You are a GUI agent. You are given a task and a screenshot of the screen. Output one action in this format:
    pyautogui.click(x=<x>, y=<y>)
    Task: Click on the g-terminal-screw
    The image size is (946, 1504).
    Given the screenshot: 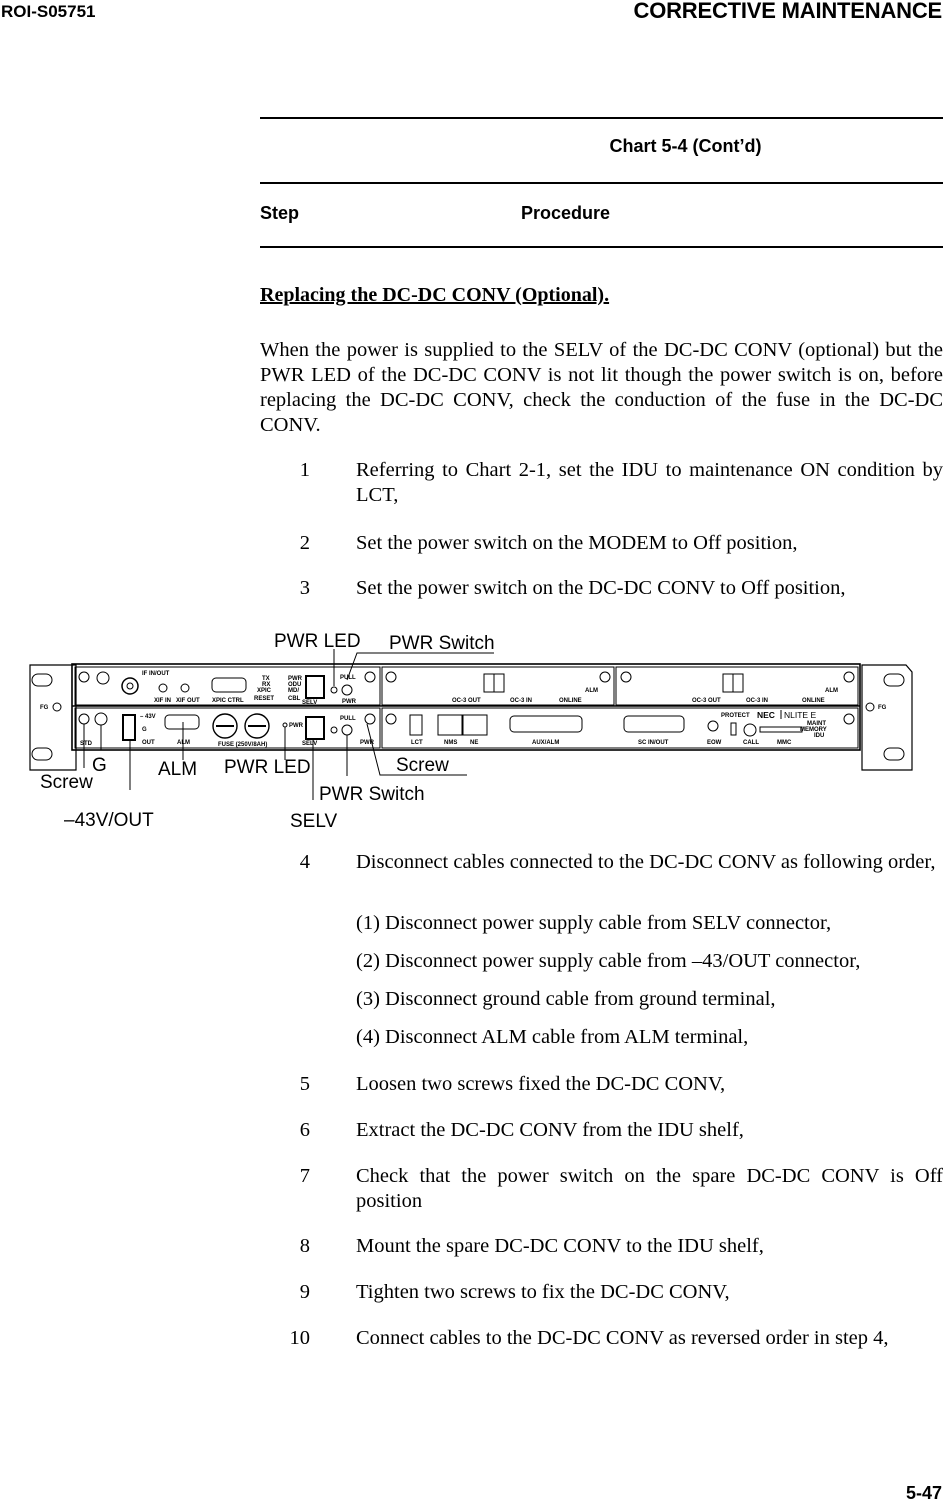 What is the action you would take?
    pyautogui.click(x=101, y=719)
    